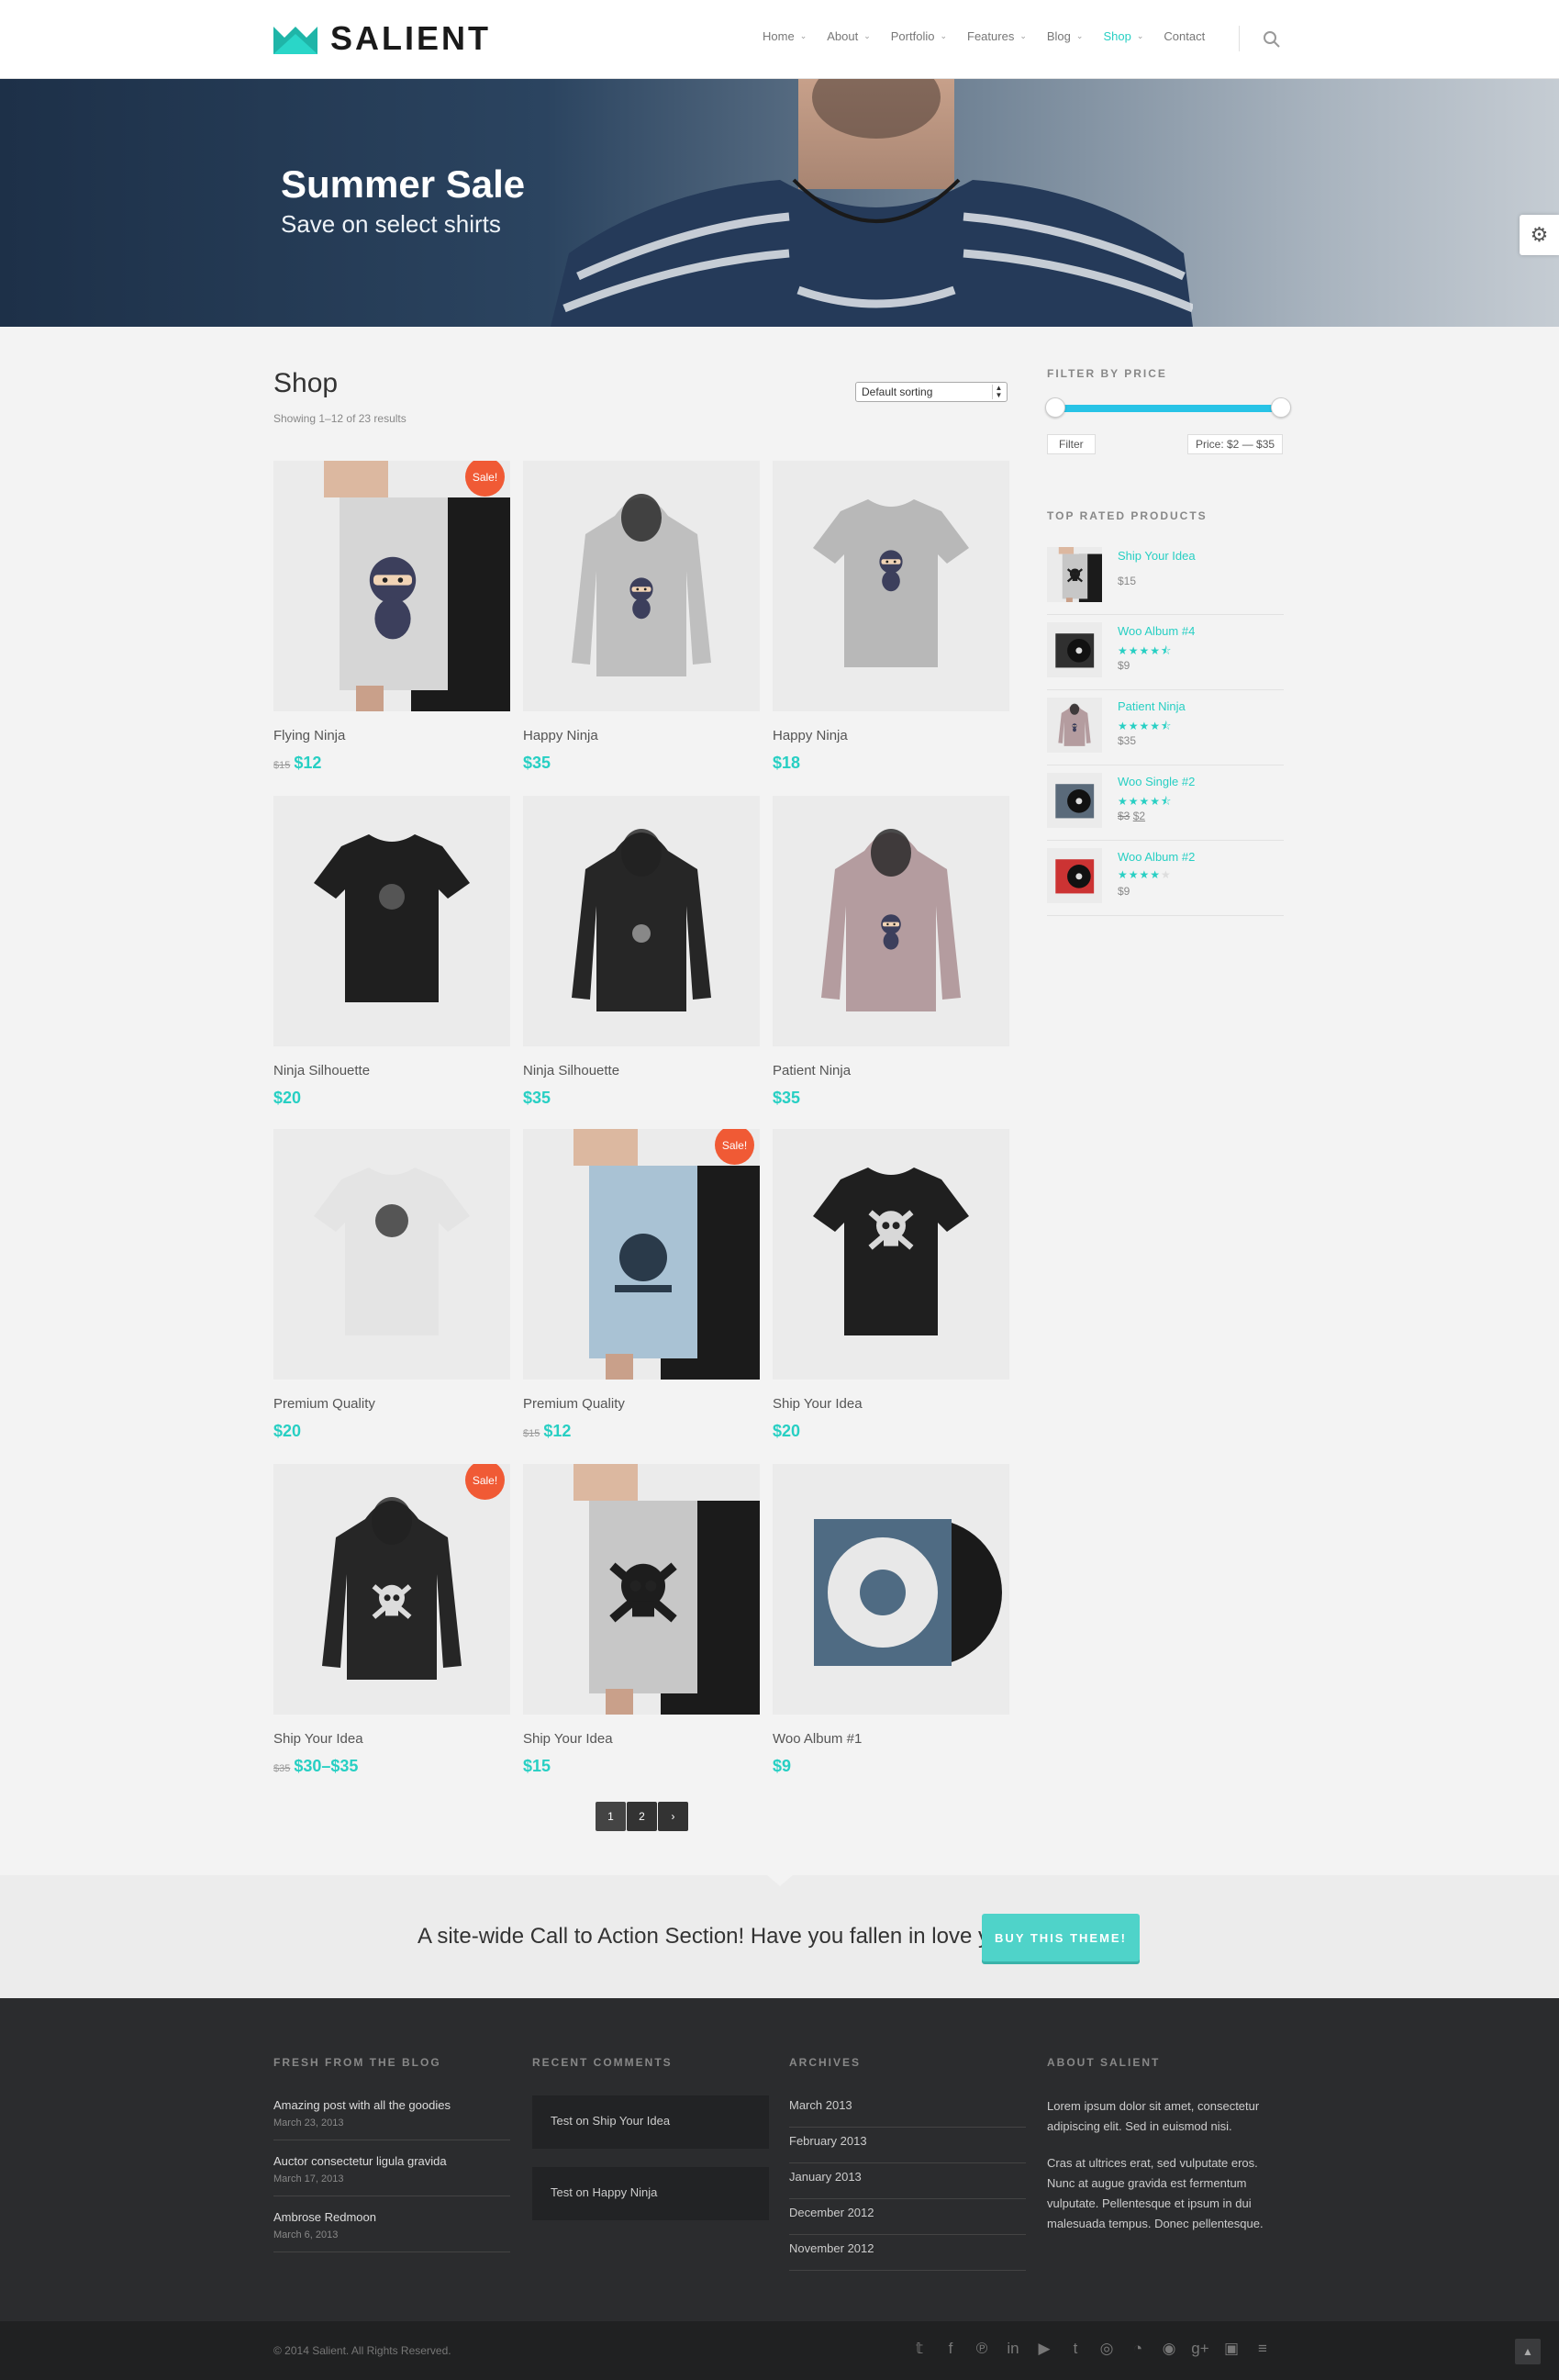 The height and width of the screenshot is (2380, 1559). I want to click on product-card: Happy Ninja $35, so click(642, 617).